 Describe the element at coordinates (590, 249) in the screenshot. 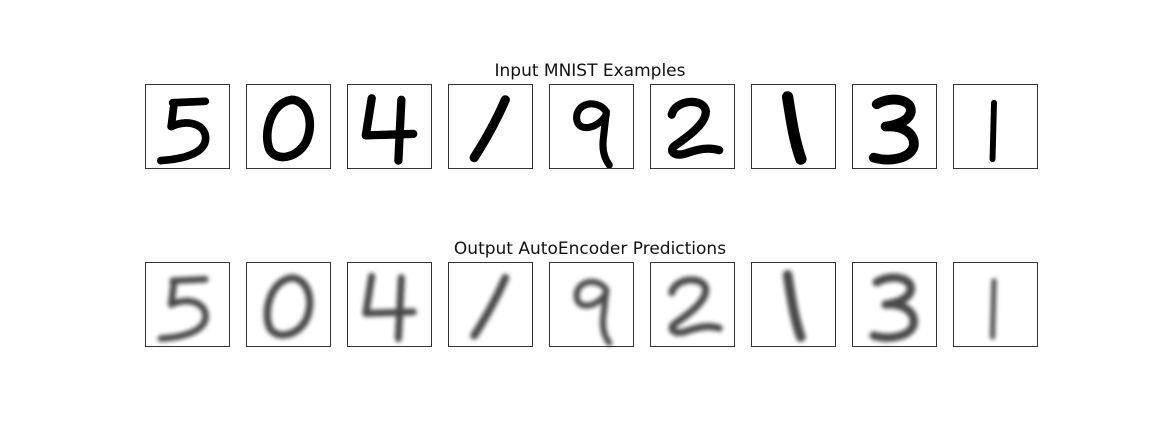

I see `output-row-title: Output AutoEncoder Predictions` at that location.